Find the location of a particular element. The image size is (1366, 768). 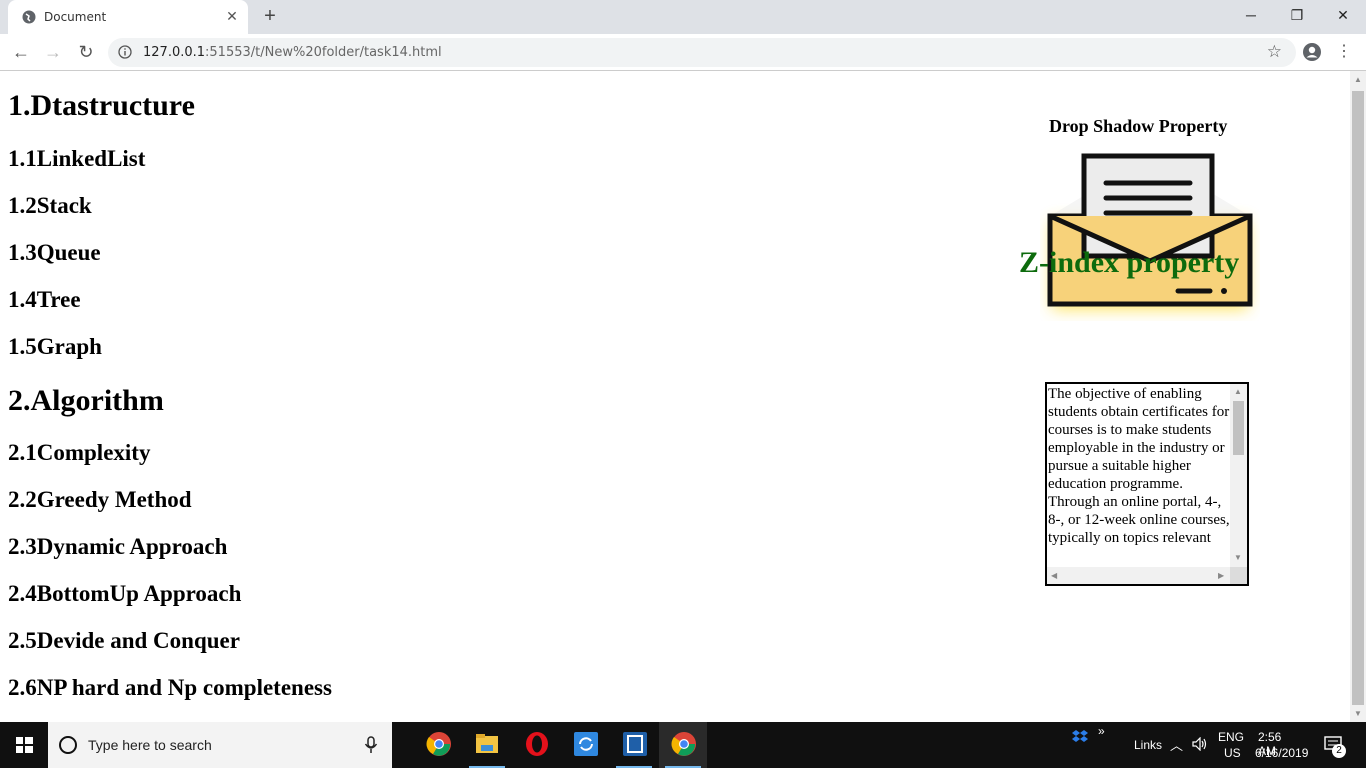

page-scroll-up-icon: ▲ is located at coordinates (1358, 79).